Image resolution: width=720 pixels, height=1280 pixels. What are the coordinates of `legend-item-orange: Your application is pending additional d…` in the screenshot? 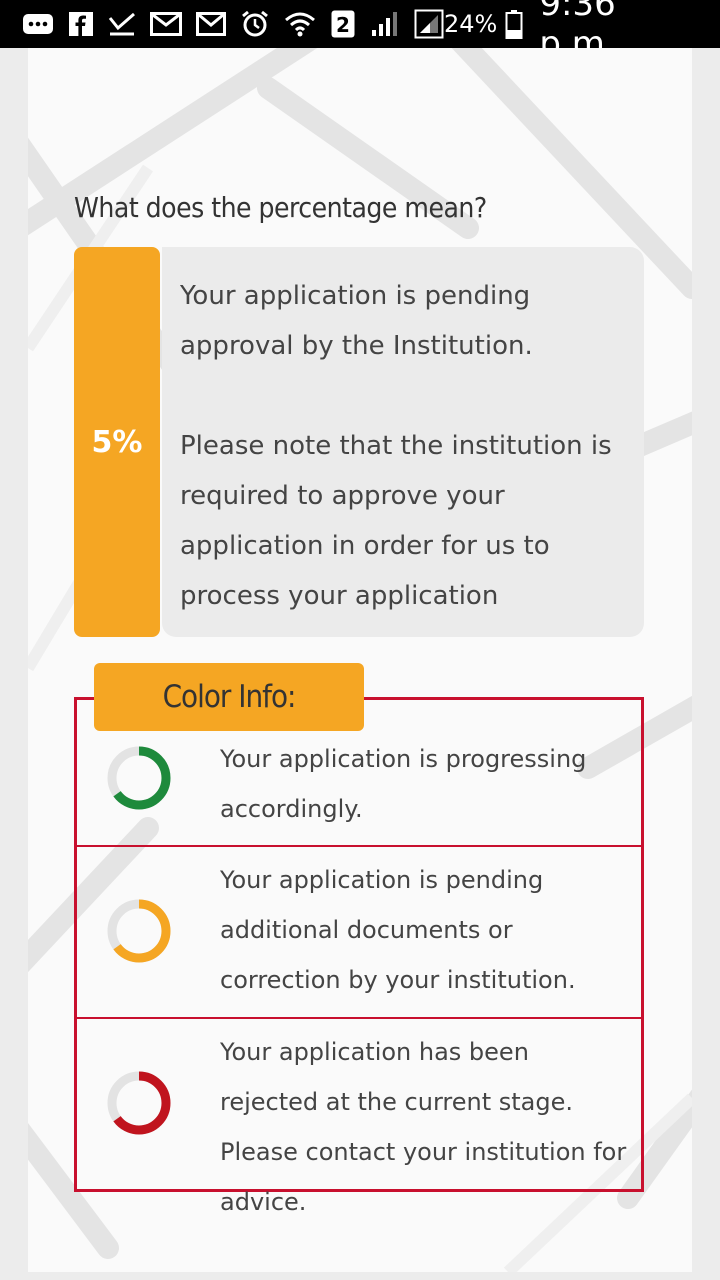 It's located at (359, 933).